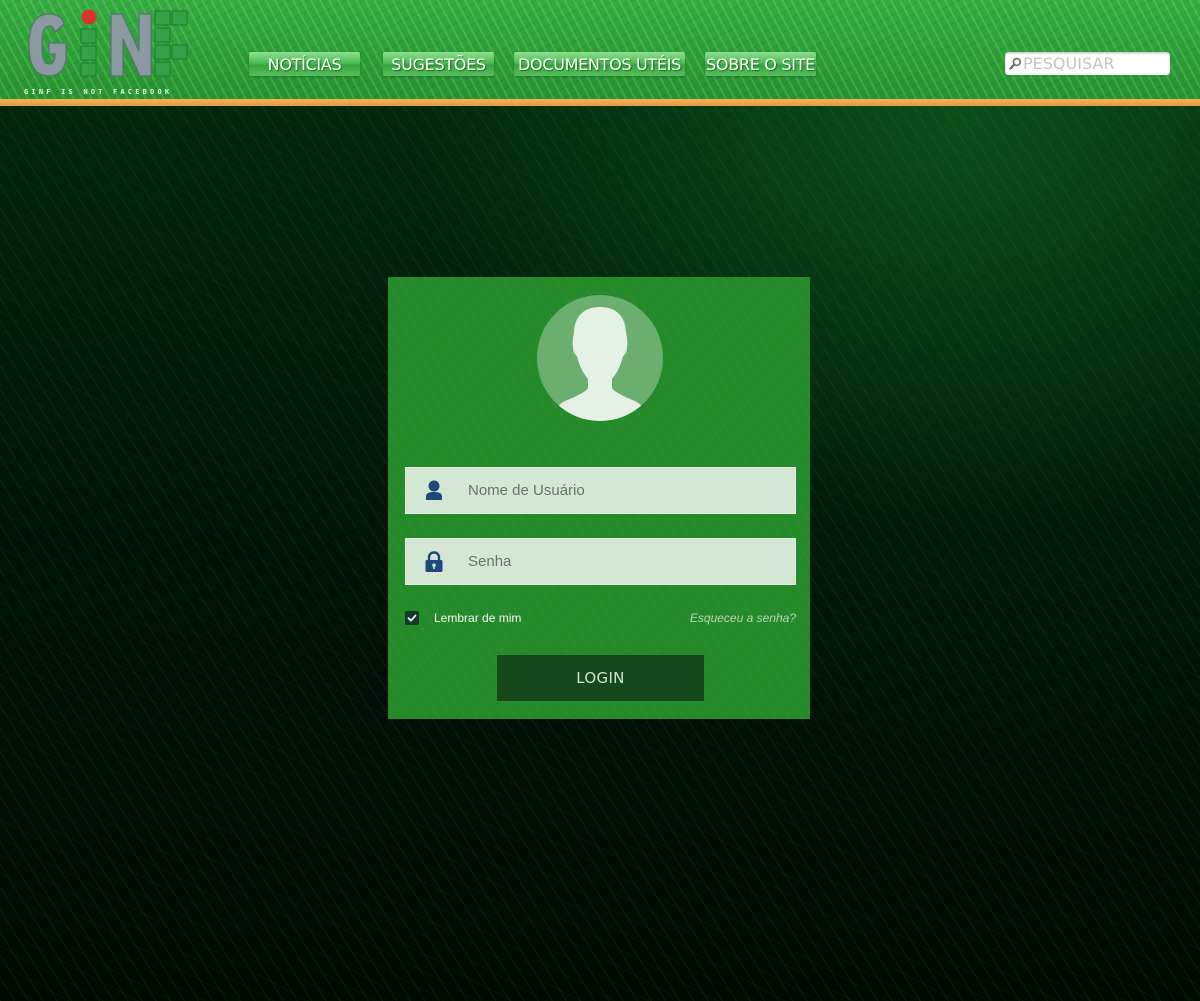  Describe the element at coordinates (628, 561) in the screenshot. I see `password-input` at that location.